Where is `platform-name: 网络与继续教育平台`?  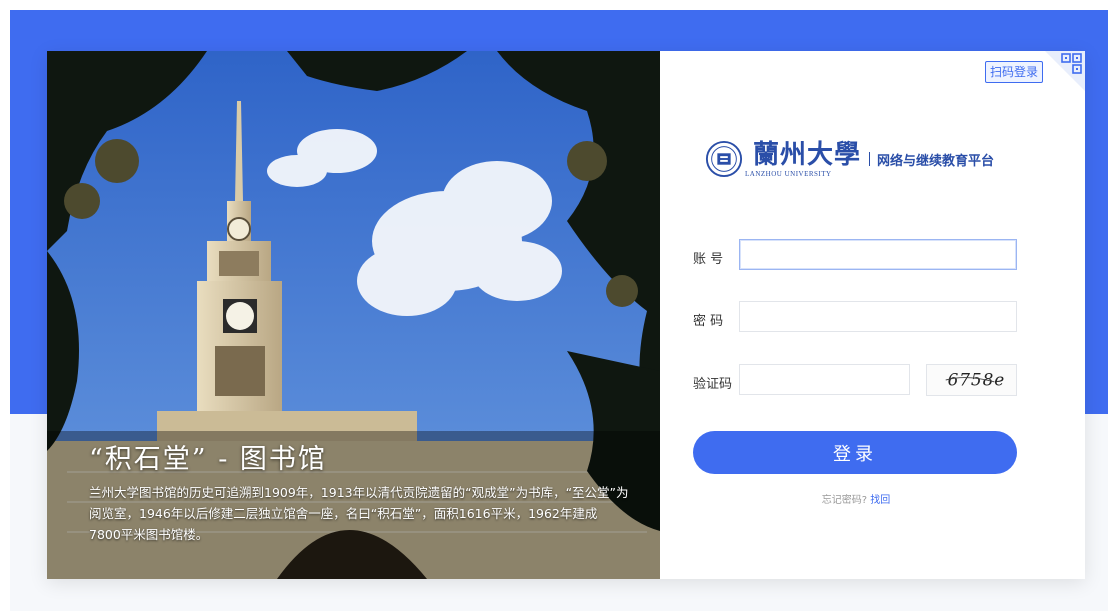 platform-name: 网络与继续教育平台 is located at coordinates (936, 161).